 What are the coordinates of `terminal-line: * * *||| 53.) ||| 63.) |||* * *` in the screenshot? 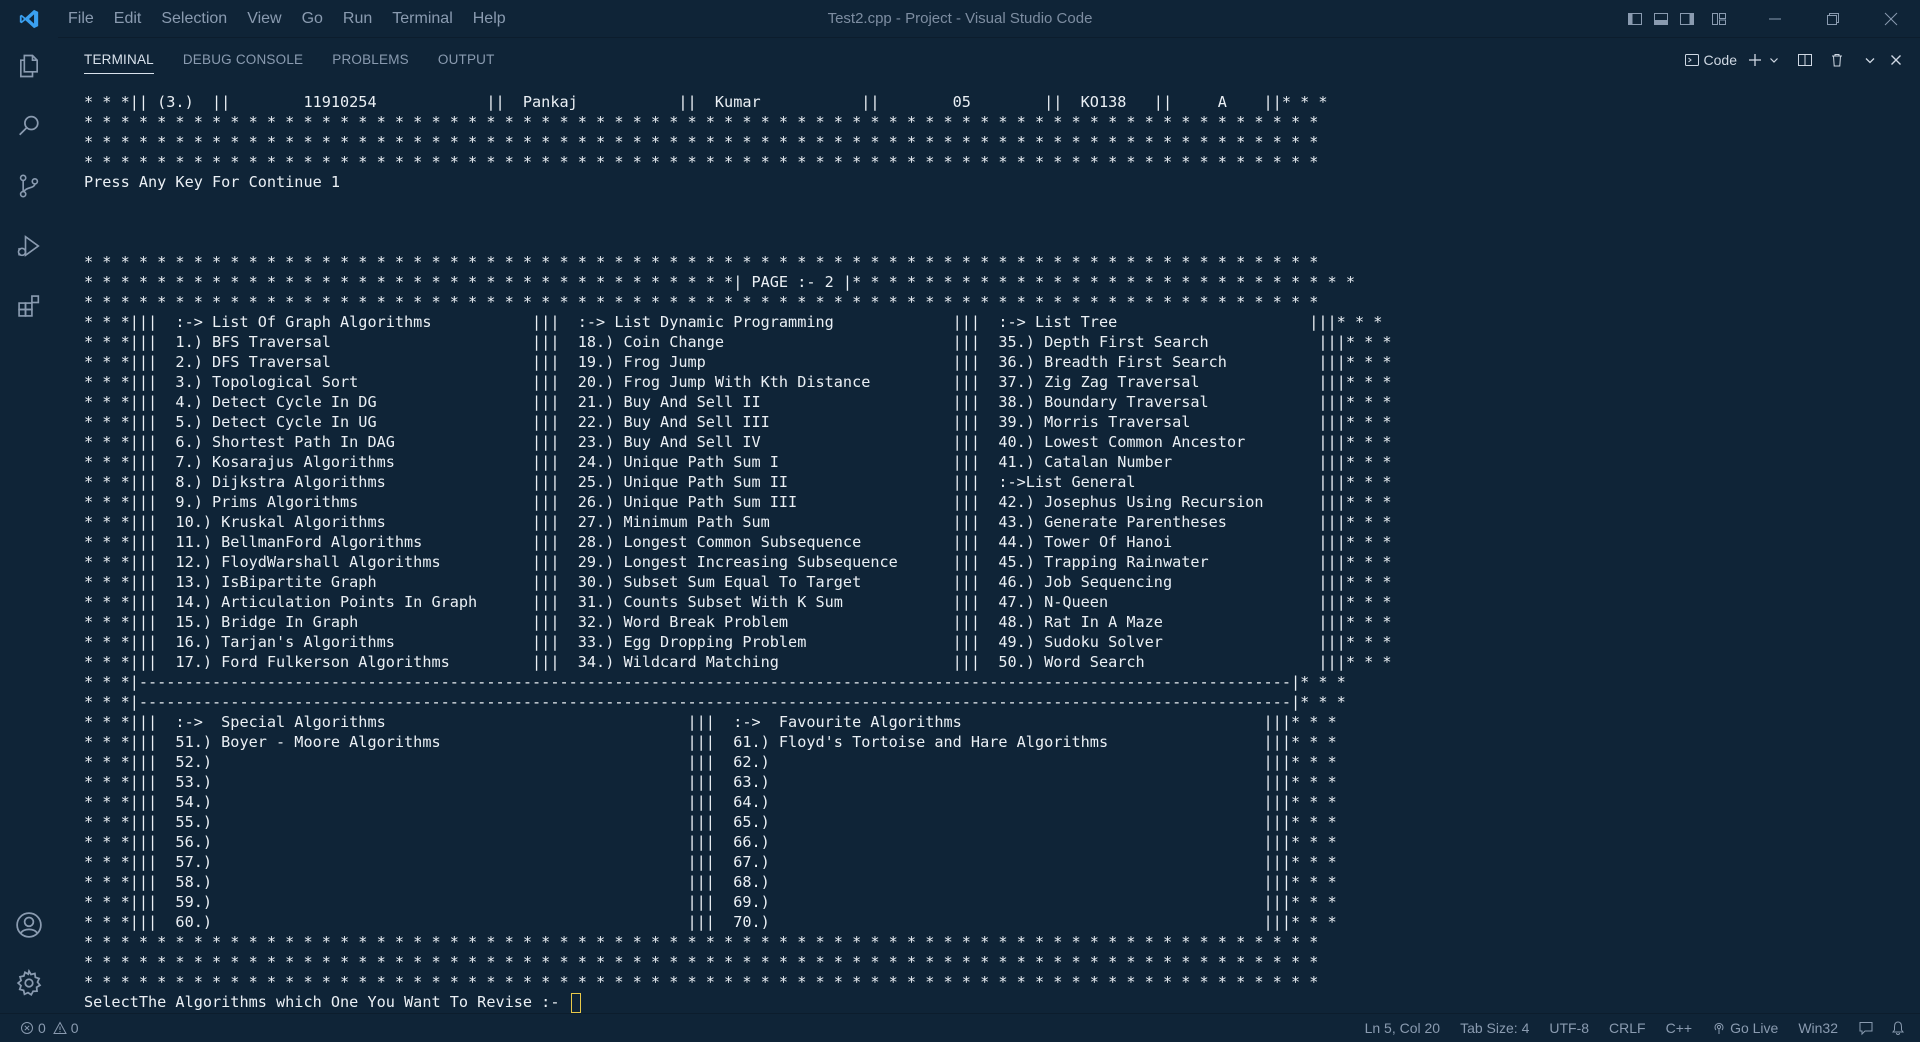 It's located at (710, 782).